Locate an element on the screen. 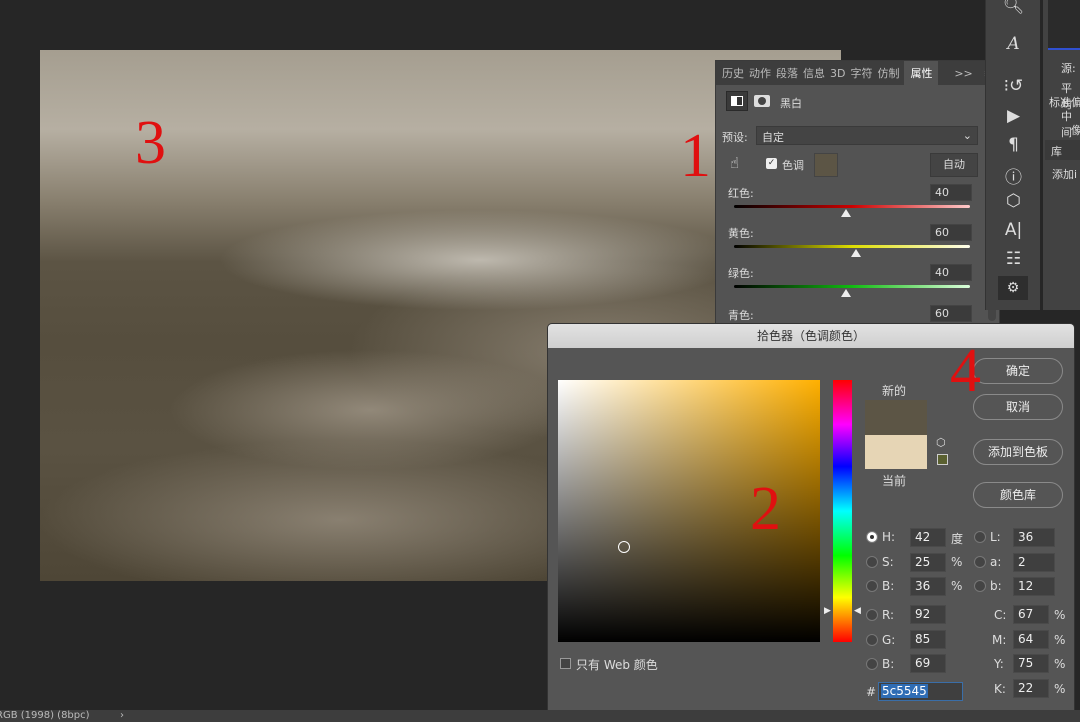  yellow-value-field: 60 is located at coordinates (951, 232).